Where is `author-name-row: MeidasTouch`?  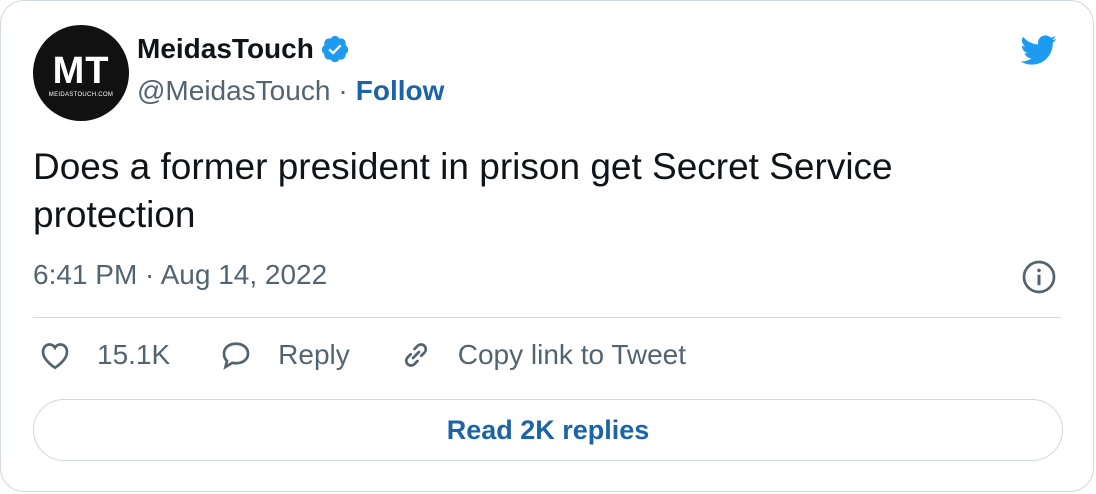
author-name-row: MeidasTouch is located at coordinates (243, 49).